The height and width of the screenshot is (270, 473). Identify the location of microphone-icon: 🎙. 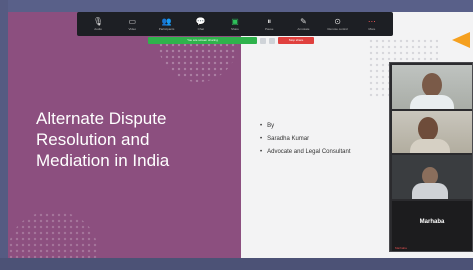
(98, 21).